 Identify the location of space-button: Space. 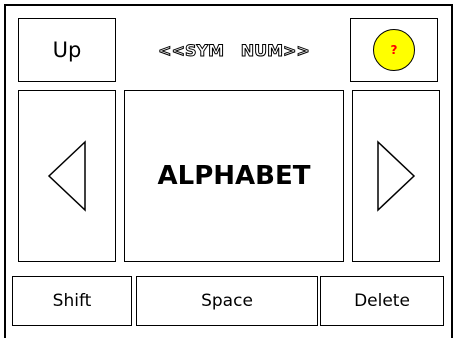
(227, 301).